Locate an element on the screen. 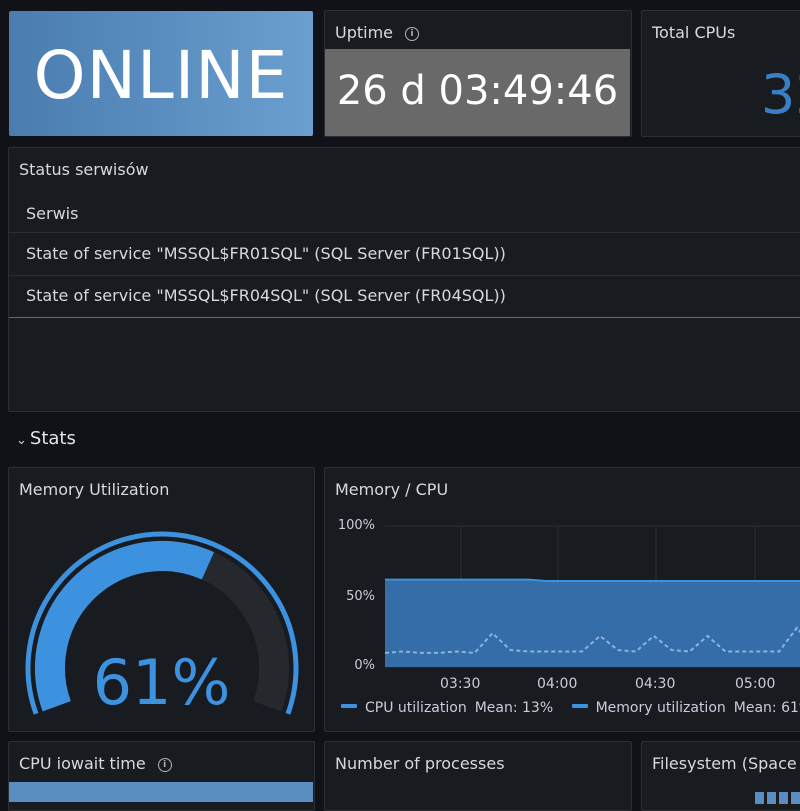 The width and height of the screenshot is (800, 811). y-tick: 100% is located at coordinates (356, 525).